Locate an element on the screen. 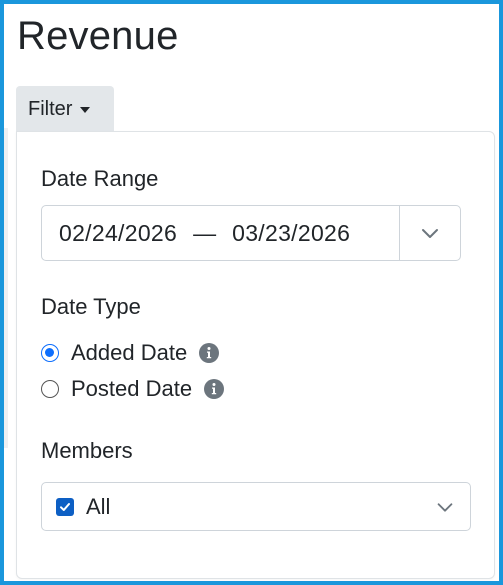  date-range-picker: 02/24/2026 — 03/23/2026 is located at coordinates (251, 233).